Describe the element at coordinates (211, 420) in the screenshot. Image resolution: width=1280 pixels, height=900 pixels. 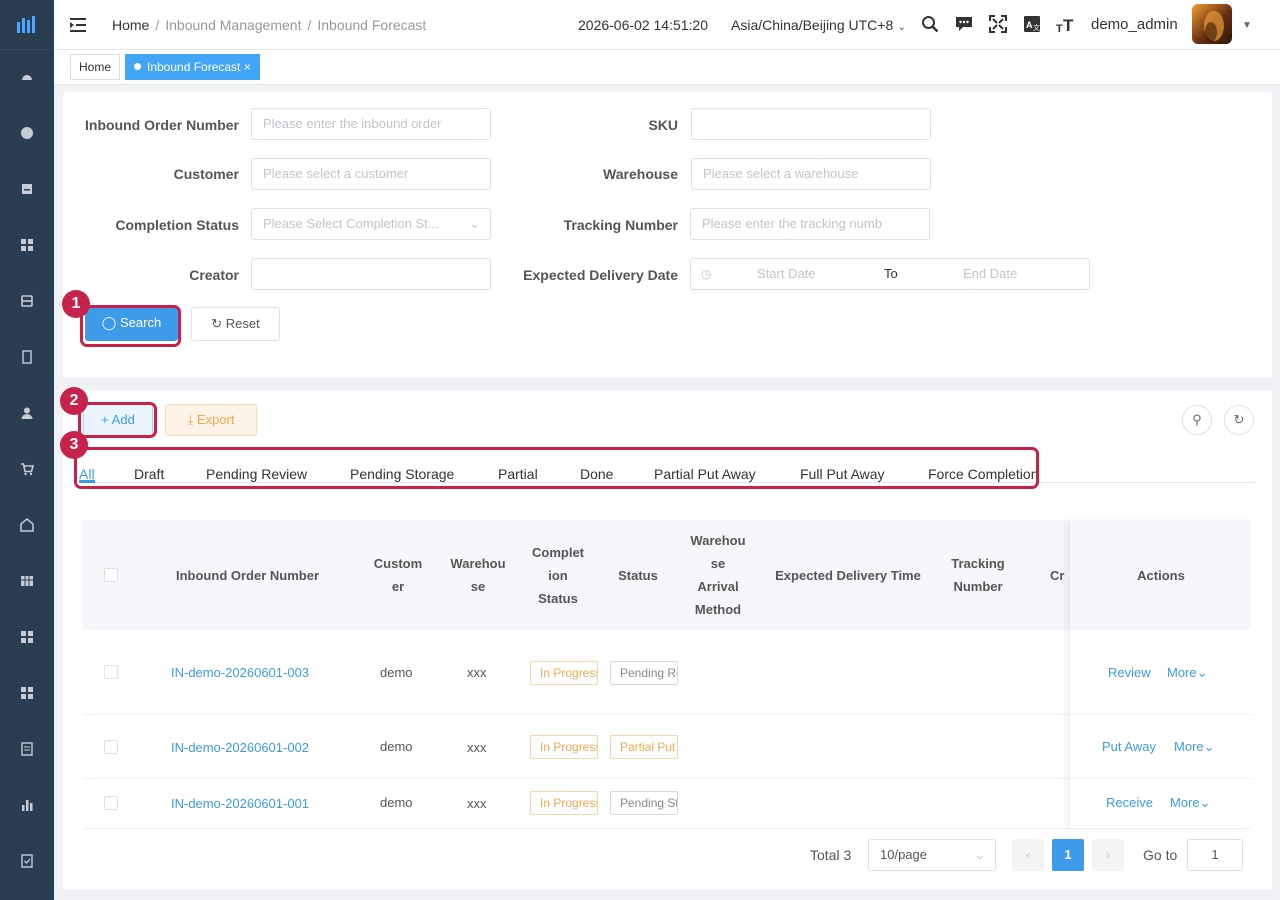
I see `export-button: ⤓ Export` at that location.